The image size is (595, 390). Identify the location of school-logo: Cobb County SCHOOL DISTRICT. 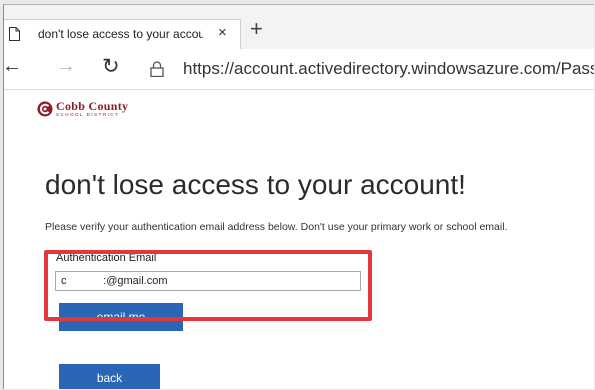
(82, 109).